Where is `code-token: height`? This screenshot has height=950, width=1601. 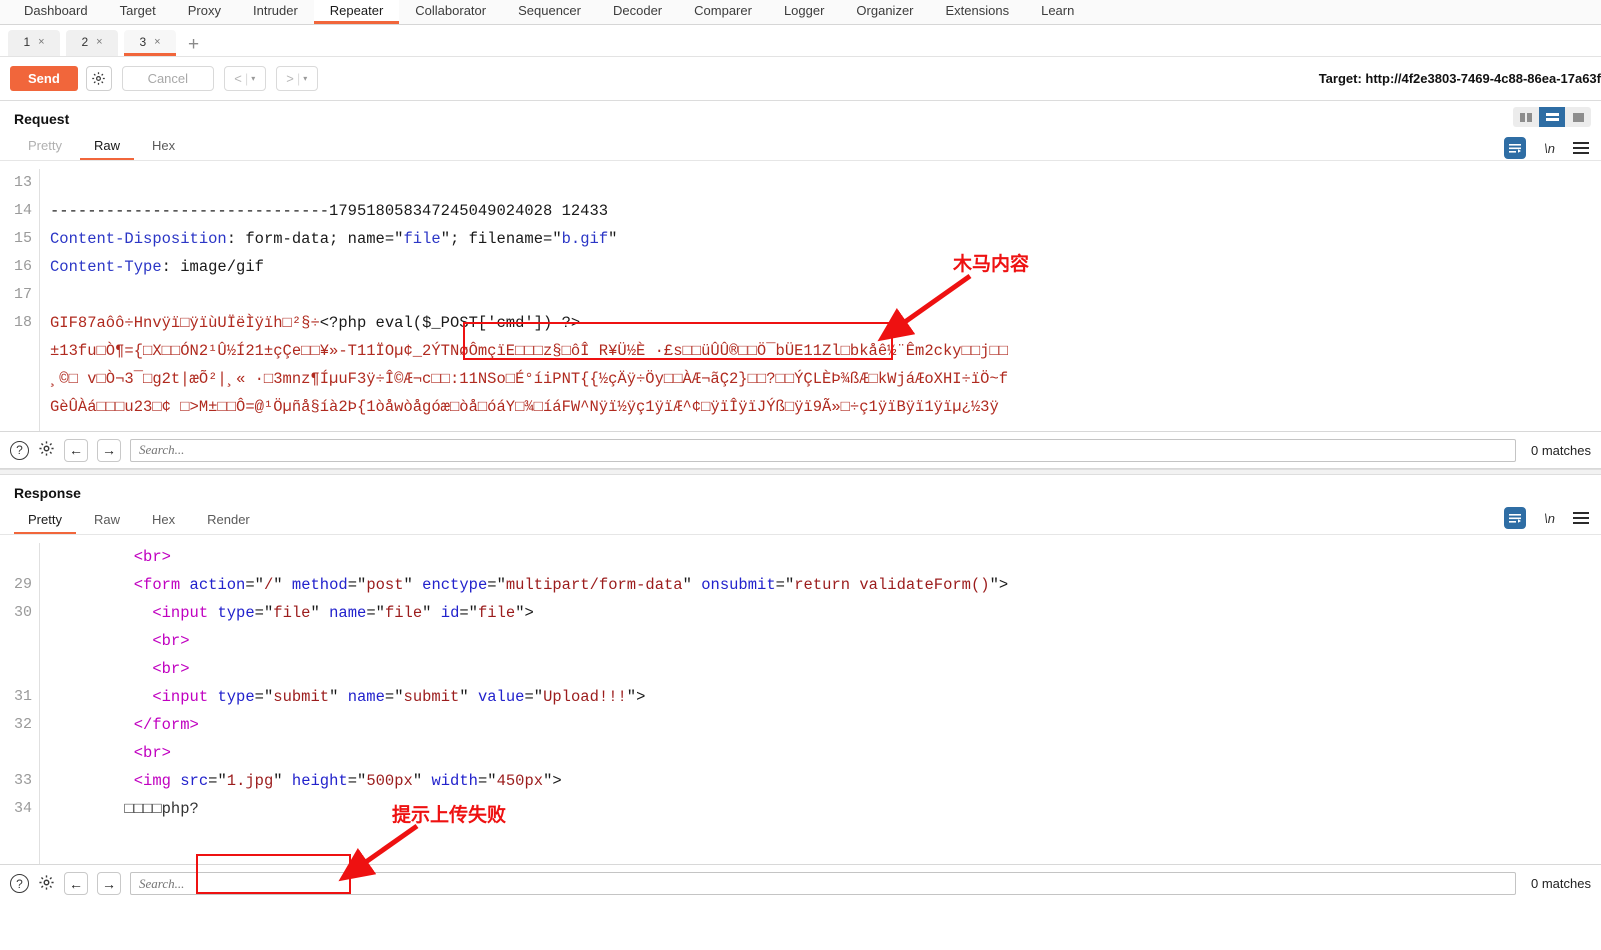
code-token: height is located at coordinates (319, 781).